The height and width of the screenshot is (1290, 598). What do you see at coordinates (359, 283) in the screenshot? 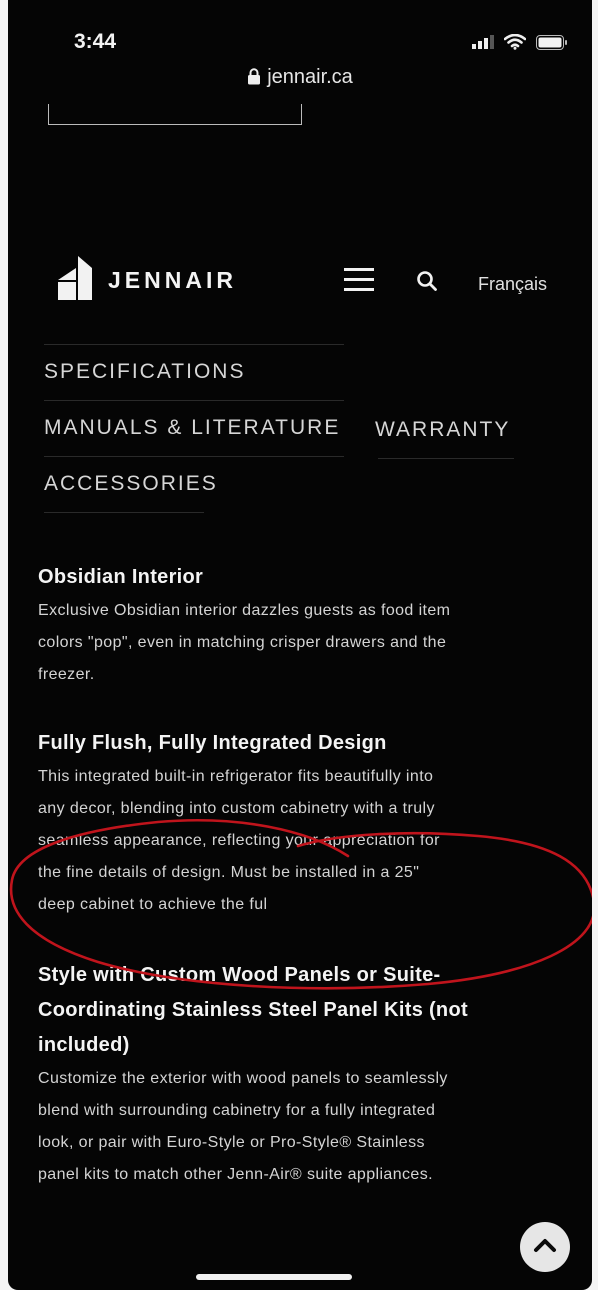
I see `hamburger-menu-icon` at bounding box center [359, 283].